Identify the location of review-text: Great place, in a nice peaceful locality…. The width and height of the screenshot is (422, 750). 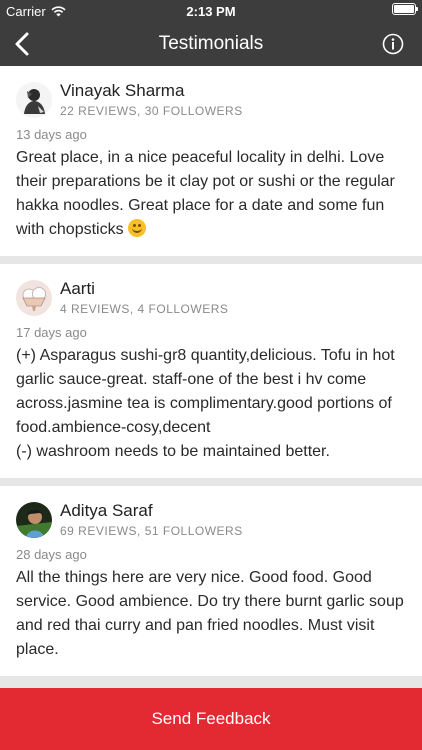
(211, 194).